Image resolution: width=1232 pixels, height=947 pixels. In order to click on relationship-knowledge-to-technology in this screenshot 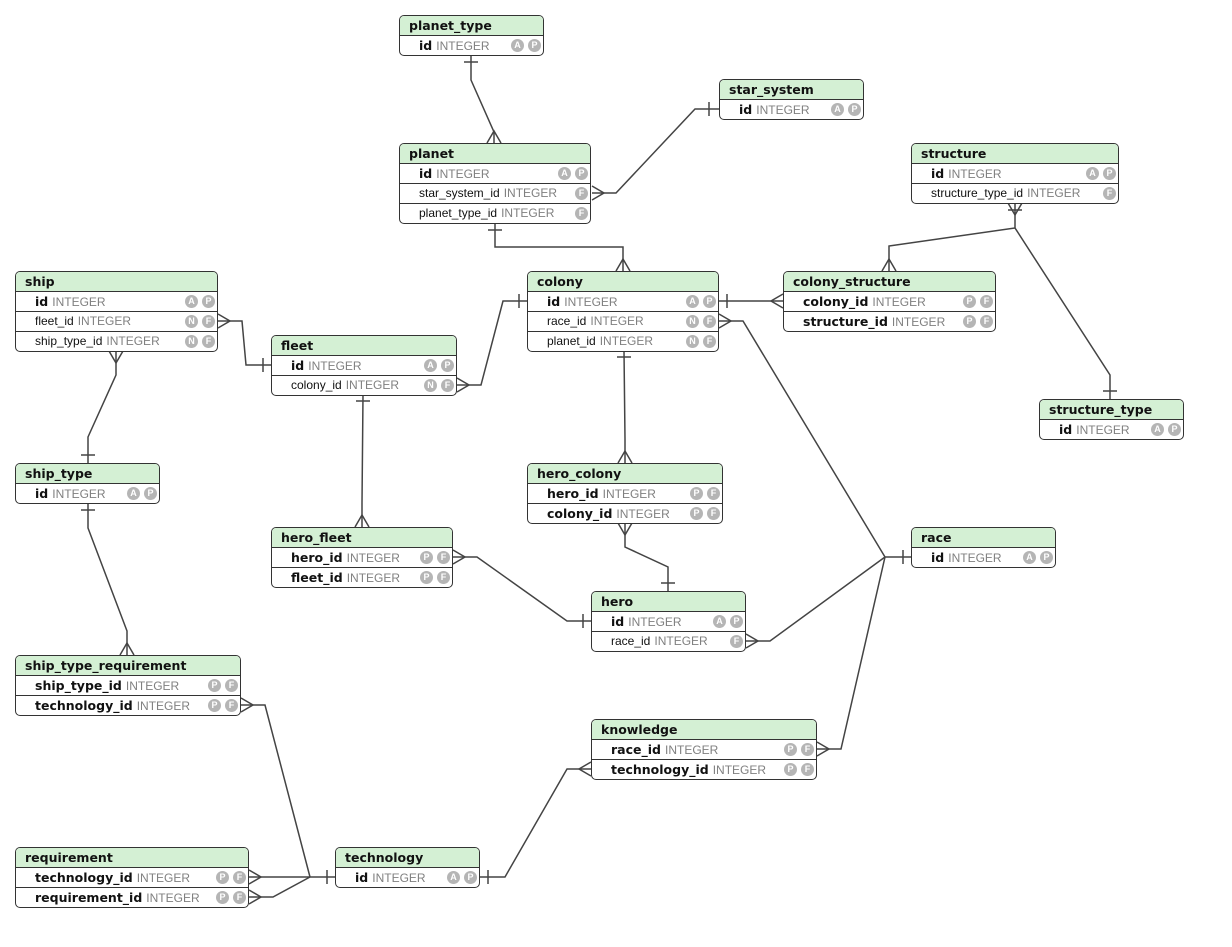, I will do `click(535, 823)`.